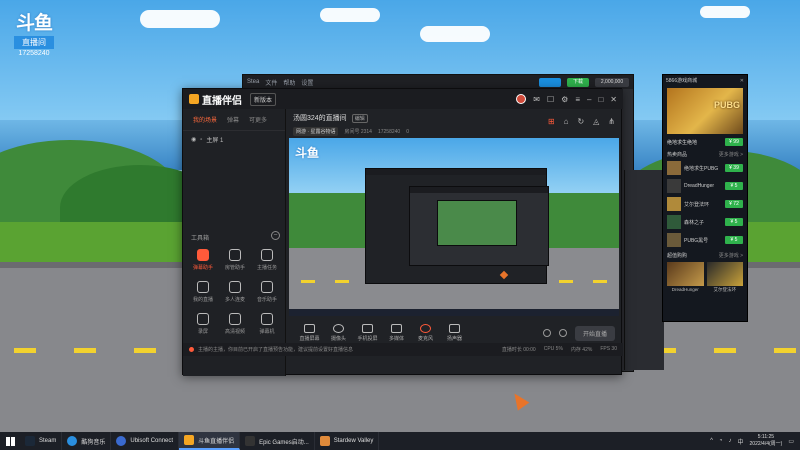 The width and height of the screenshot is (800, 450). Describe the element at coordinates (267, 324) in the screenshot. I see `tool-danmaku-machine: 弹幕机` at that location.